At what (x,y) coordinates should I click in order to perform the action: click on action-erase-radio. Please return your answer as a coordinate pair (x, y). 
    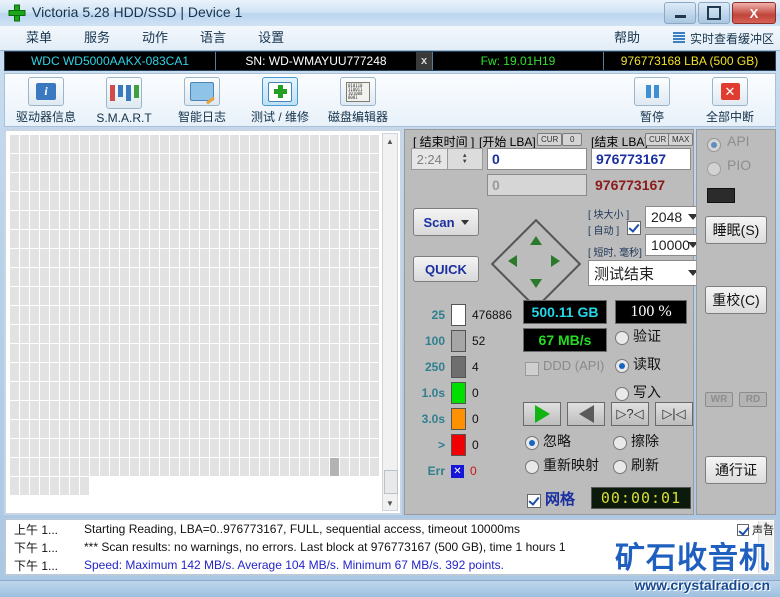
    Looking at the image, I should click on (620, 443).